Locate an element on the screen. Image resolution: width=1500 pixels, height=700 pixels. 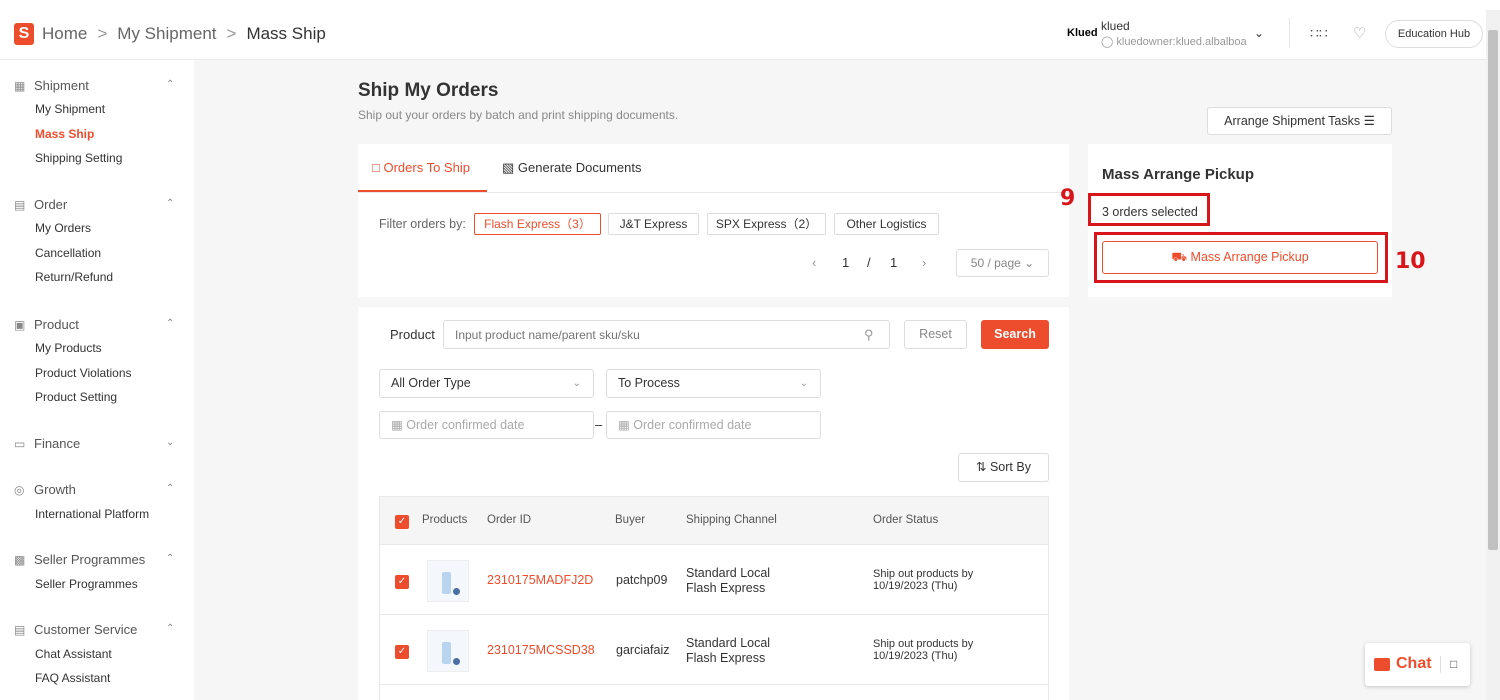
per-page-select: 50 / page ⌄ is located at coordinates (1002, 263).